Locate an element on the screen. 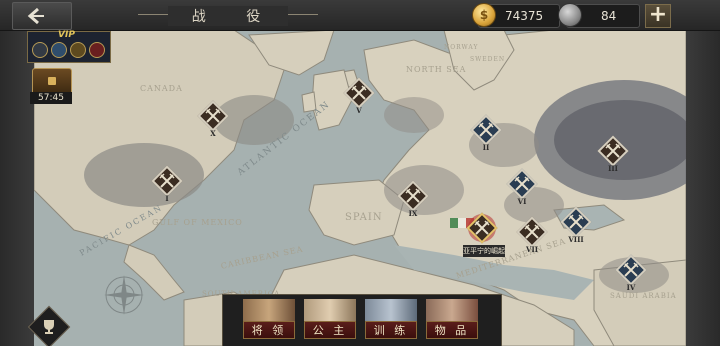 This screenshot has height=346, width=720. top-bar: 战 役 74375 $ 84 + is located at coordinates (360, 15).